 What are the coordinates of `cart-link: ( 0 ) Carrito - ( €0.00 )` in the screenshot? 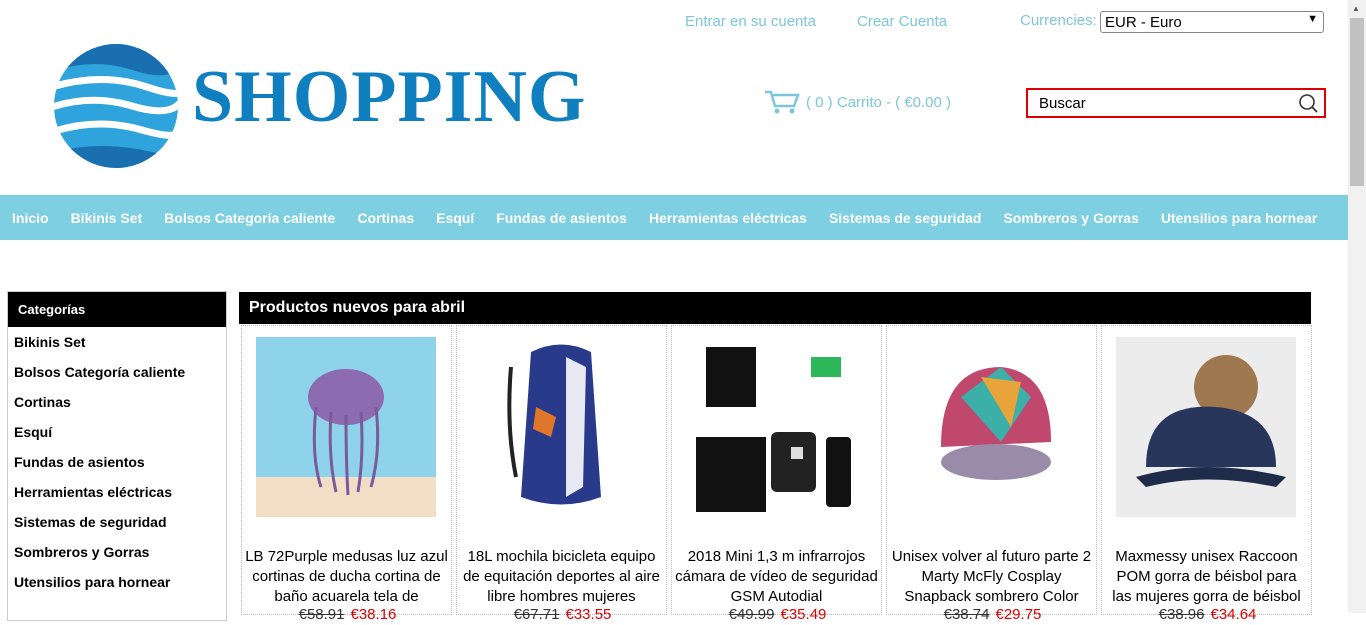 It's located at (857, 102).